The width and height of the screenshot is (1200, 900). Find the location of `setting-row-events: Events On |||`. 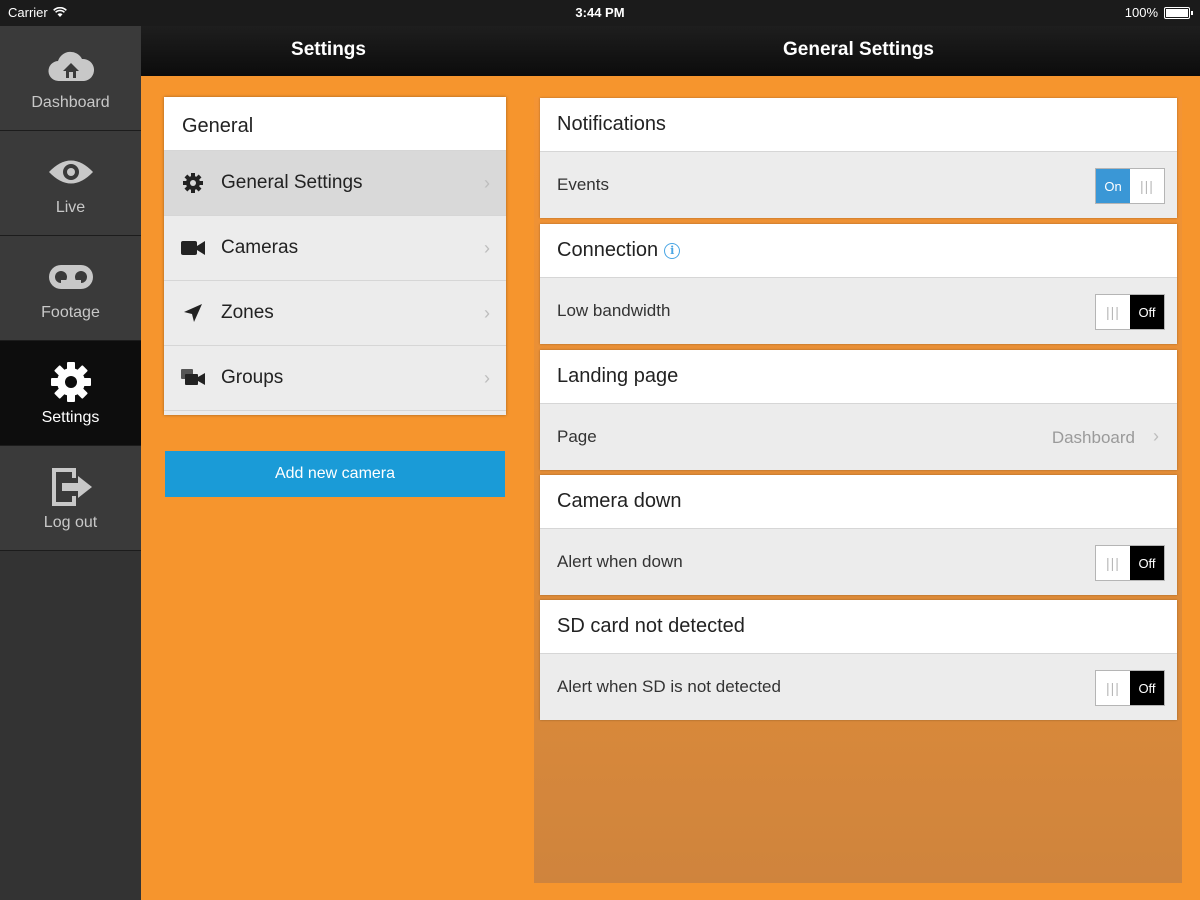

setting-row-events: Events On ||| is located at coordinates (858, 185).